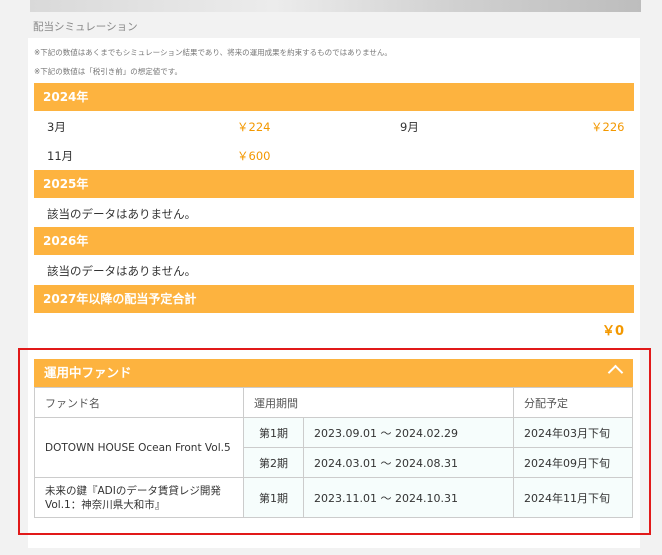  Describe the element at coordinates (334, 241) in the screenshot. I see `year-bar-2026: 2026年` at that location.